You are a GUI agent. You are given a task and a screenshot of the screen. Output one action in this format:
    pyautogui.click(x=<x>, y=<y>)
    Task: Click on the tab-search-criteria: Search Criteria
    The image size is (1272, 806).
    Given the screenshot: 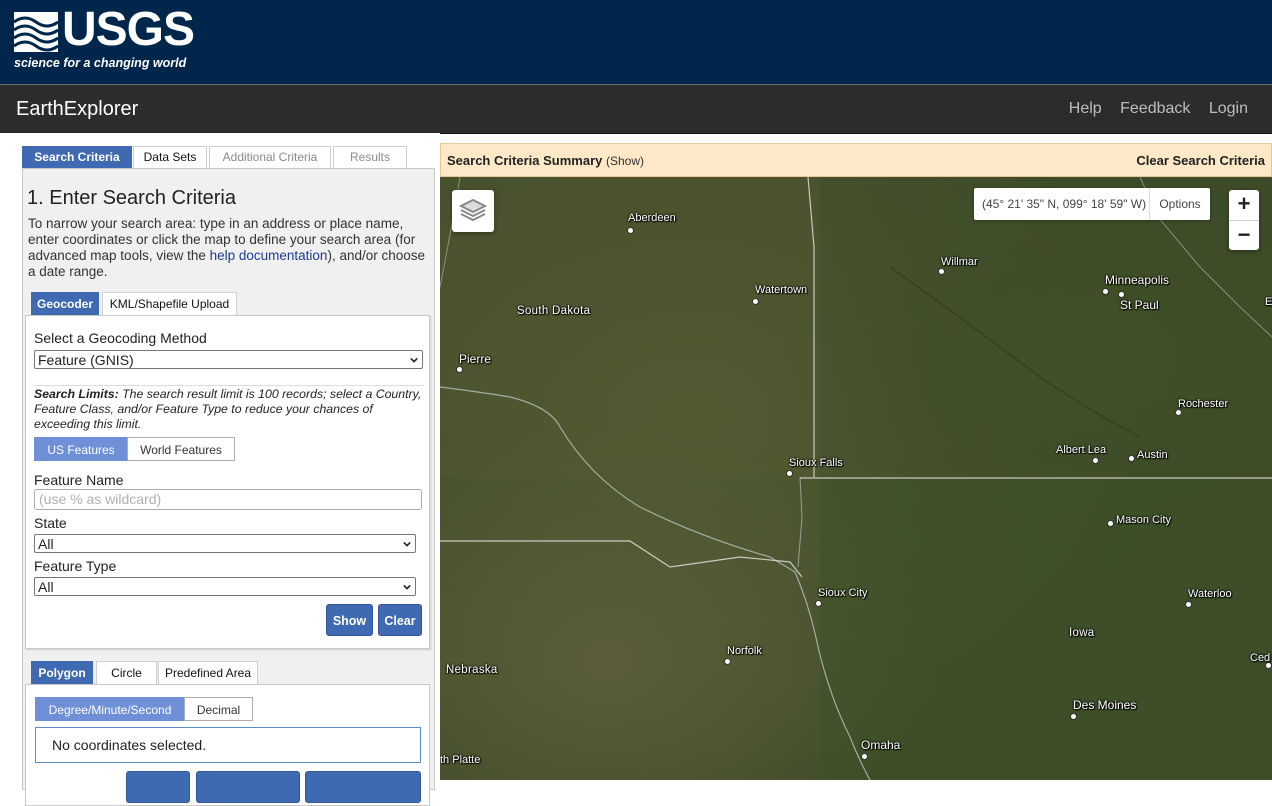 What is the action you would take?
    pyautogui.click(x=77, y=157)
    